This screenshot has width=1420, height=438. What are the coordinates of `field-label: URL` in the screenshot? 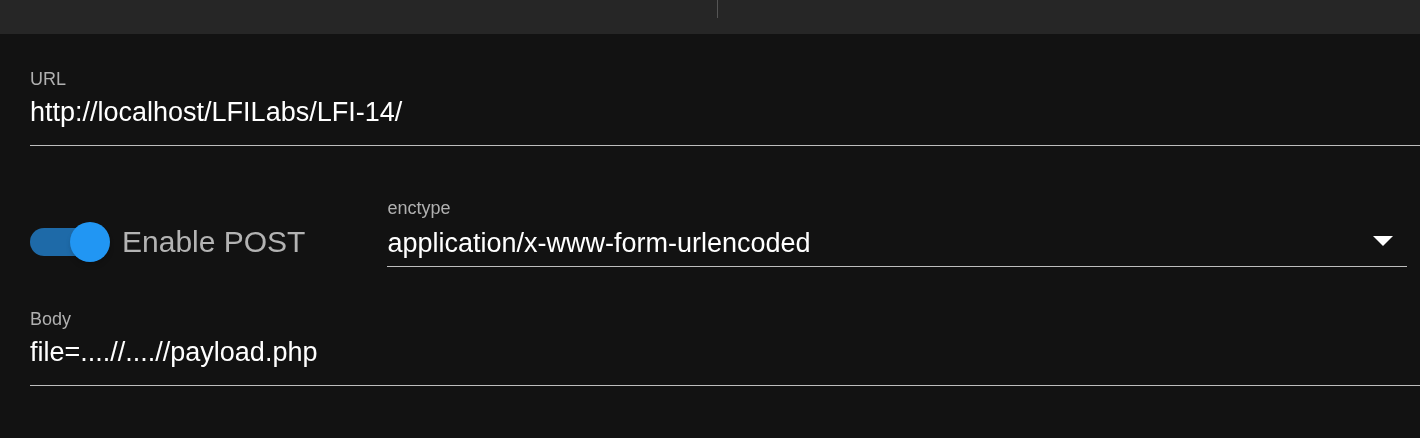 It's located at (48, 79).